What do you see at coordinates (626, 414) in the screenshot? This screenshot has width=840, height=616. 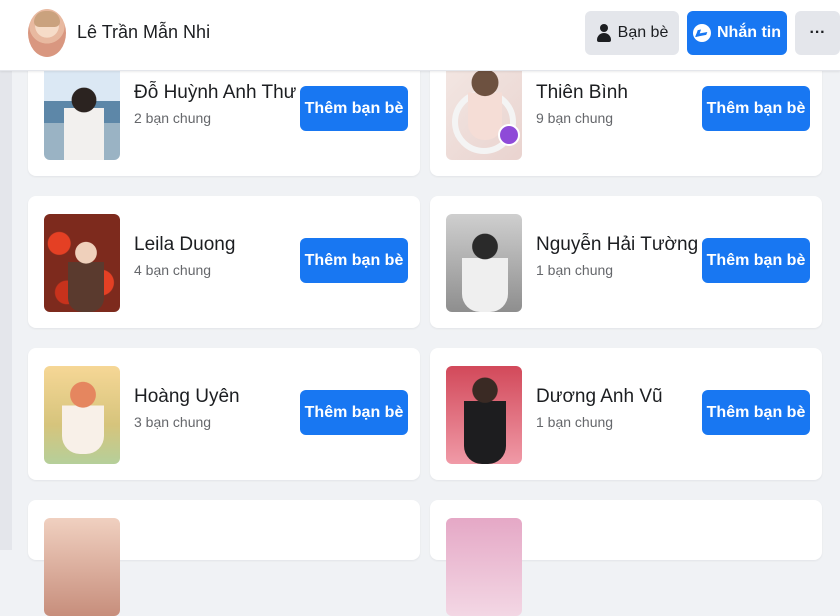 I see `friend-card: Dương Anh Vũ 1 bạn chung Thêm bạn bè` at bounding box center [626, 414].